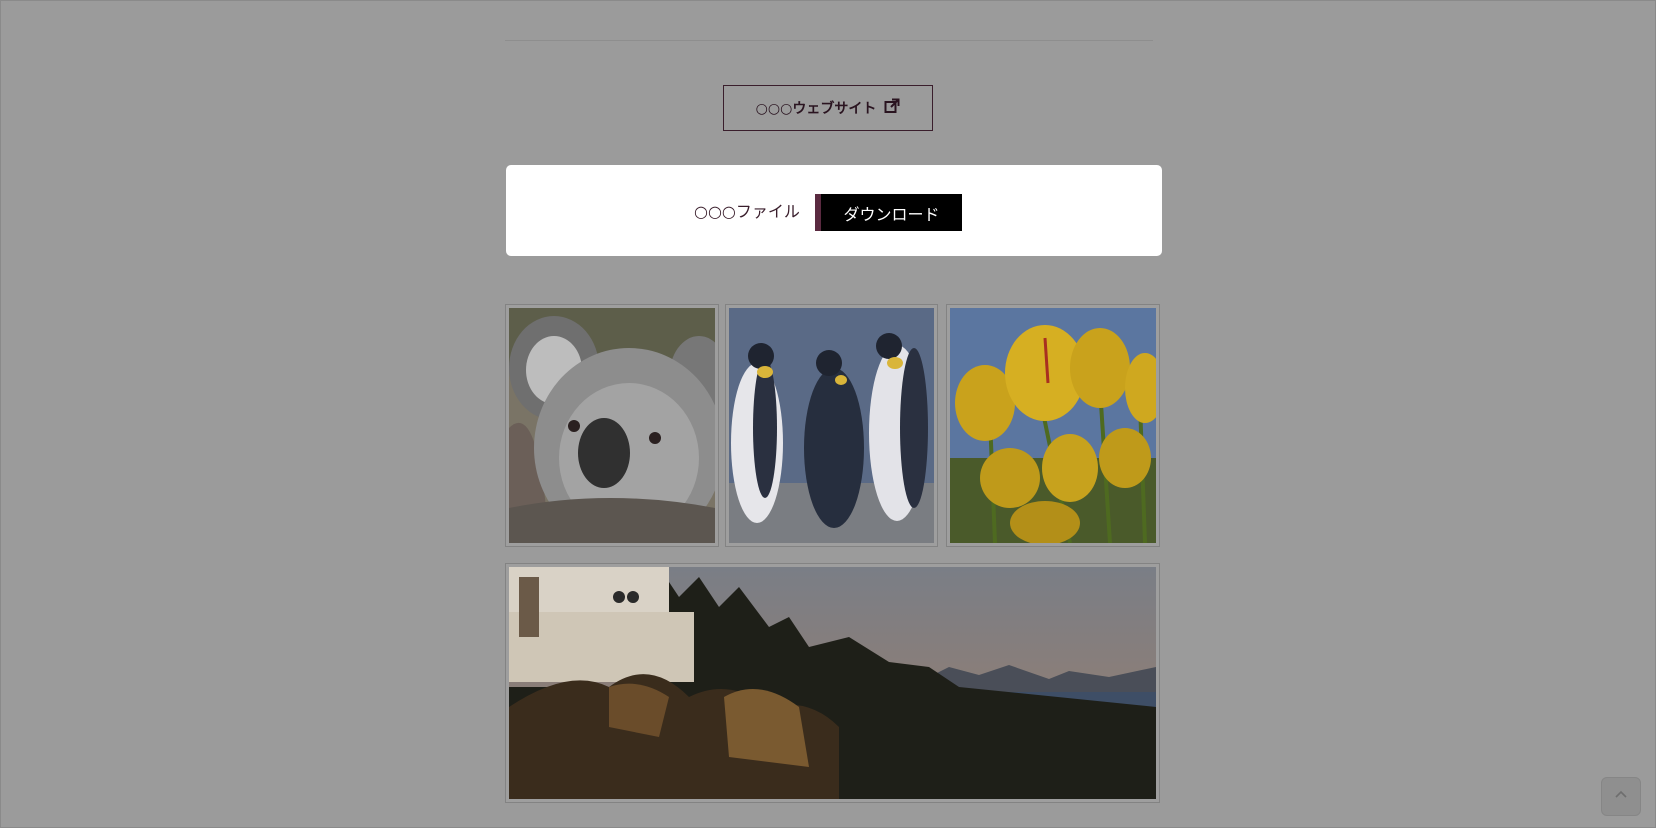 The height and width of the screenshot is (828, 1656). I want to click on penguins-image, so click(831, 425).